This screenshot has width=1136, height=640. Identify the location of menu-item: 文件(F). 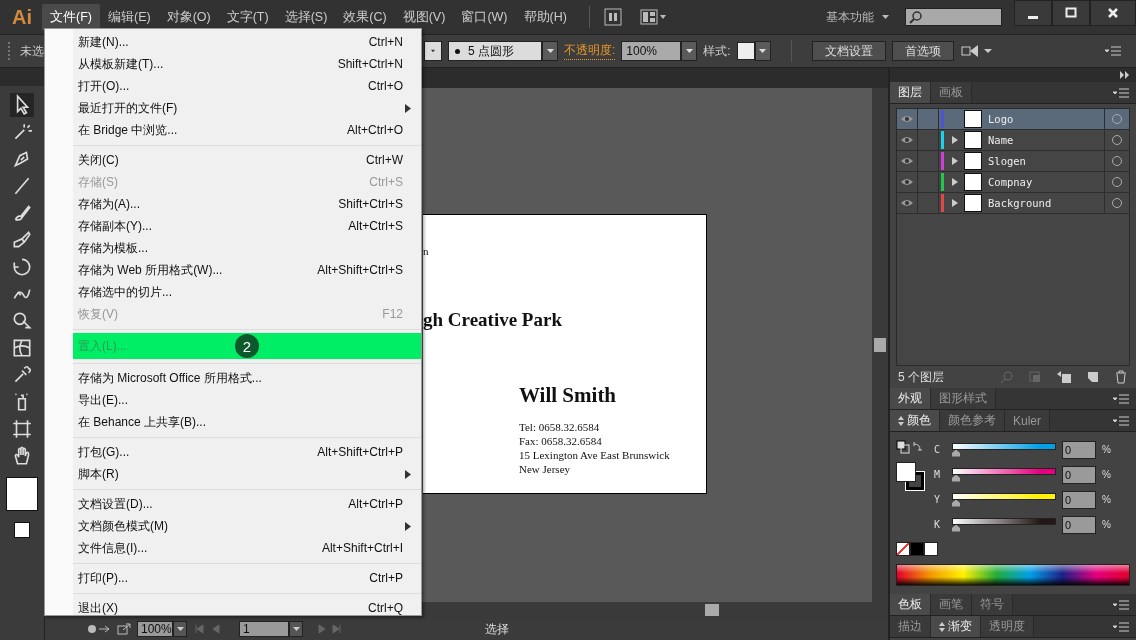
(71, 17).